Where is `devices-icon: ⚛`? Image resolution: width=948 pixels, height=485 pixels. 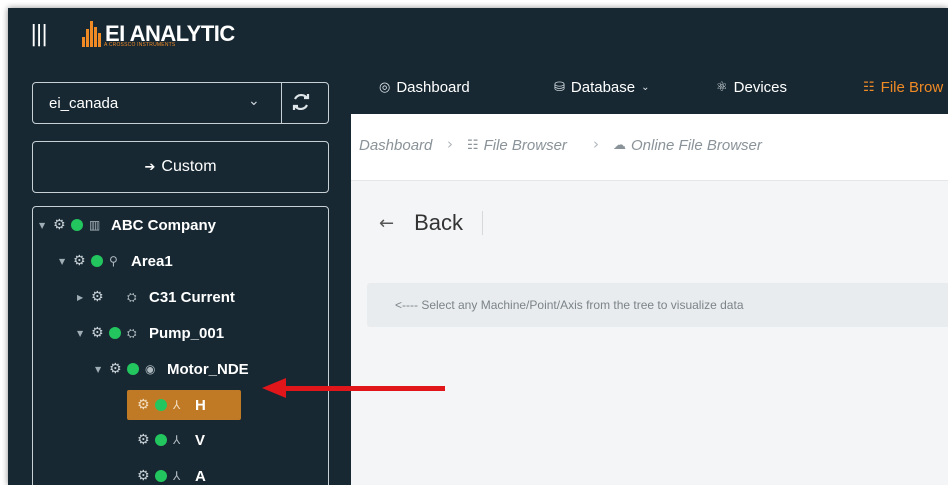 devices-icon: ⚛ is located at coordinates (722, 87).